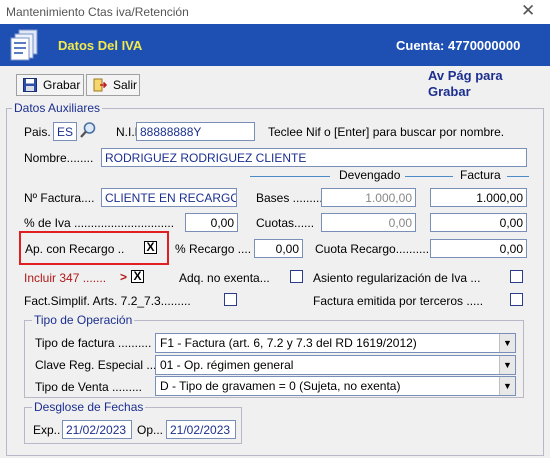  I want to click on cuotas-factura-input: 0,00, so click(478, 222).